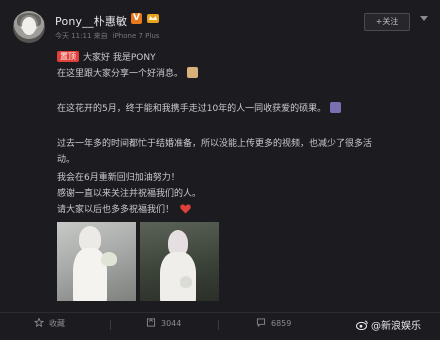 The width and height of the screenshot is (440, 340). I want to click on avatar, so click(29, 27).